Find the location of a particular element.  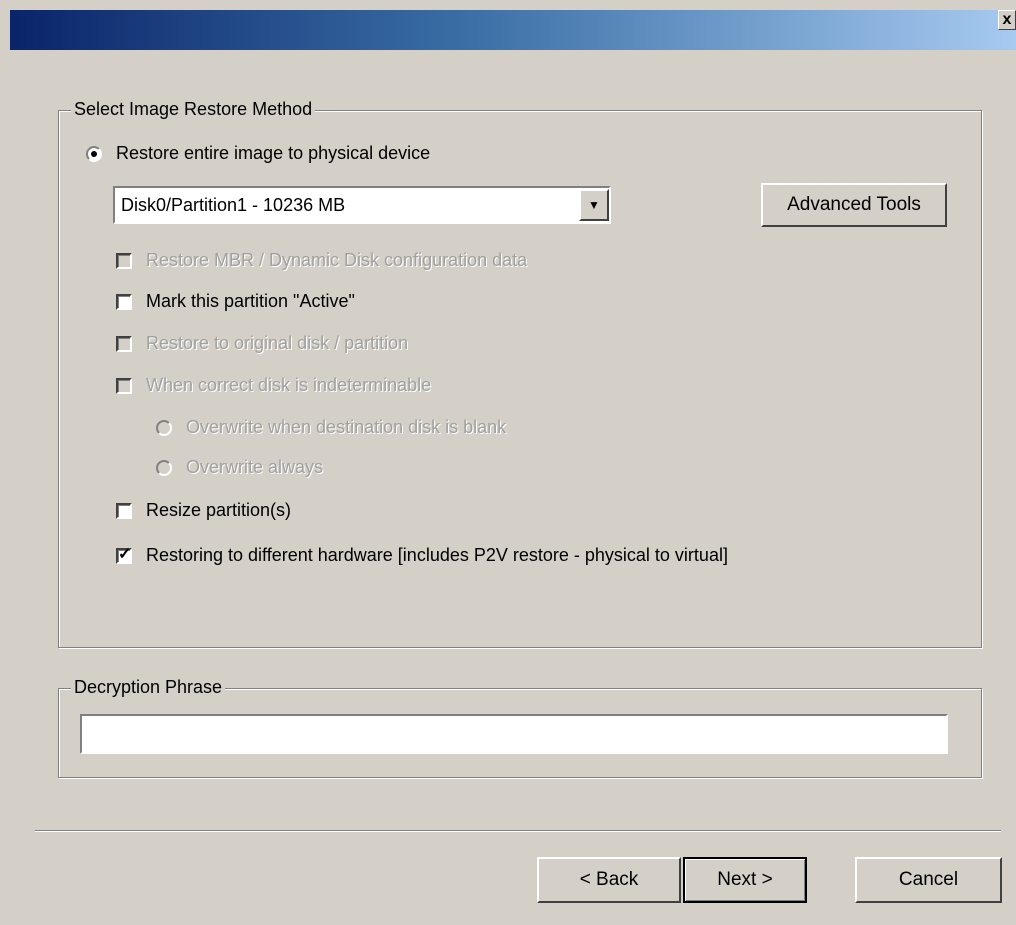

restore-original-label: Restore to original disk / partition is located at coordinates (277, 343).